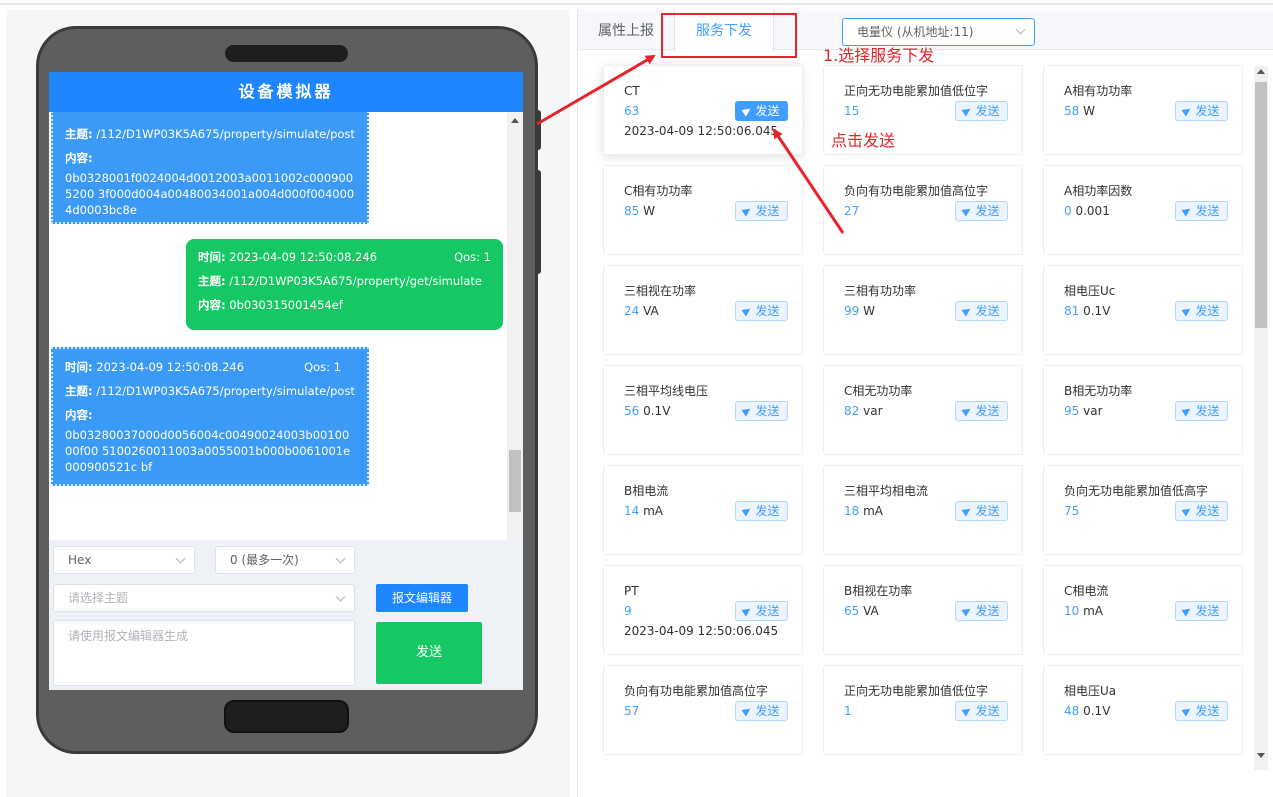 This screenshot has width=1273, height=797. Describe the element at coordinates (124, 560) in the screenshot. I see `format-select: Hex` at that location.